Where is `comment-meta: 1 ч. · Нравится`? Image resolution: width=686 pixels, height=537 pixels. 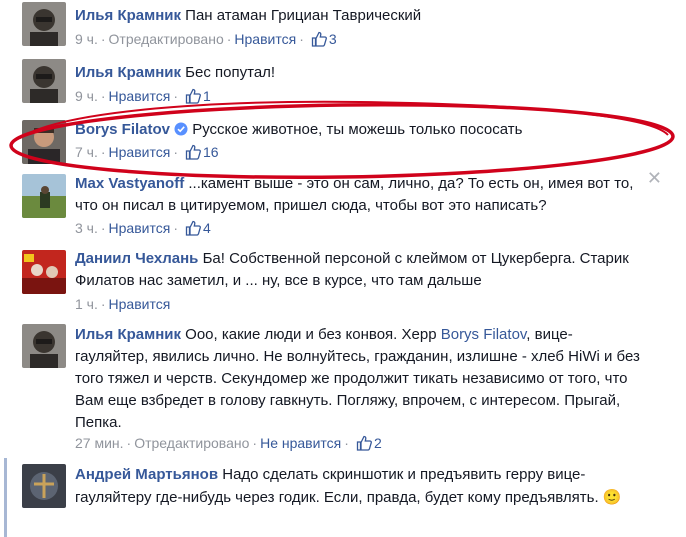 comment-meta: 1 ч. · Нравится is located at coordinates (123, 304).